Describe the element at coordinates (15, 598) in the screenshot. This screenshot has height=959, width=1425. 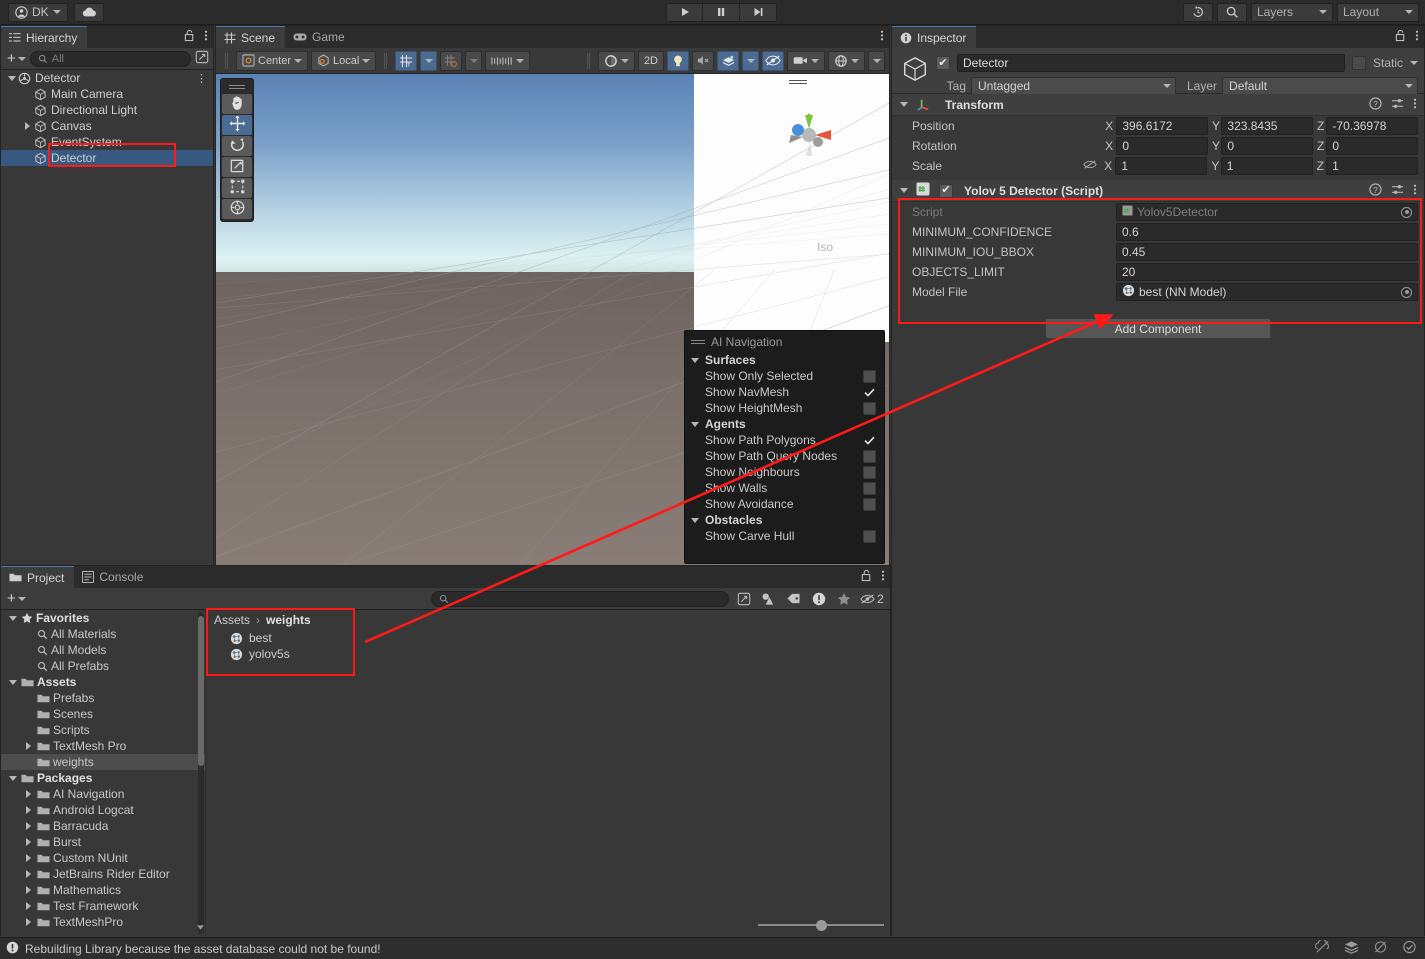
I see `project-add-button: +` at that location.